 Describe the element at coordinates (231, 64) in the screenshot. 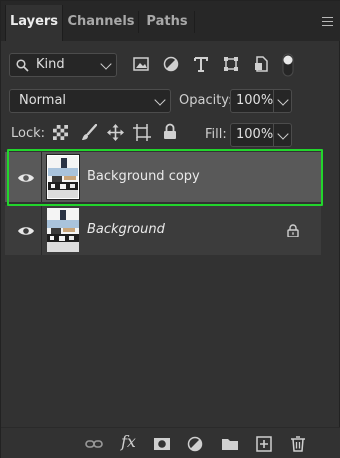

I see `shape-layer-filter-icon` at that location.